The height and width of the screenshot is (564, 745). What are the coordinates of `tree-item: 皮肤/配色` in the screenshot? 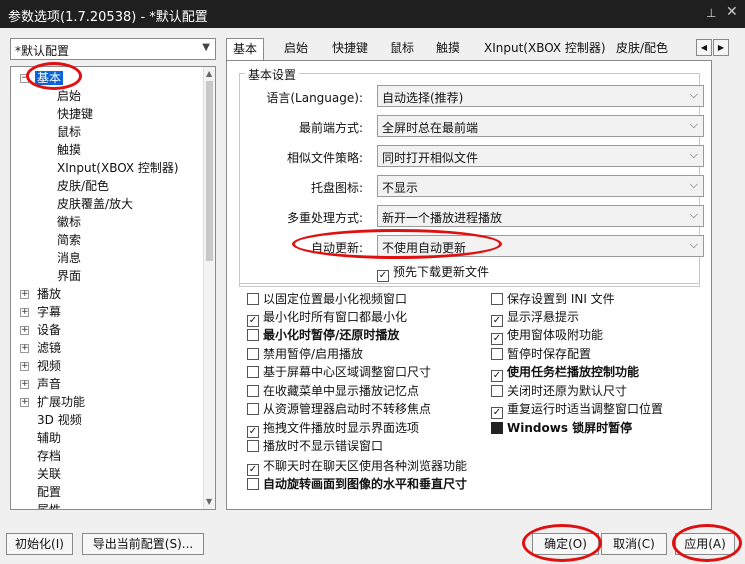 It's located at (83, 186).